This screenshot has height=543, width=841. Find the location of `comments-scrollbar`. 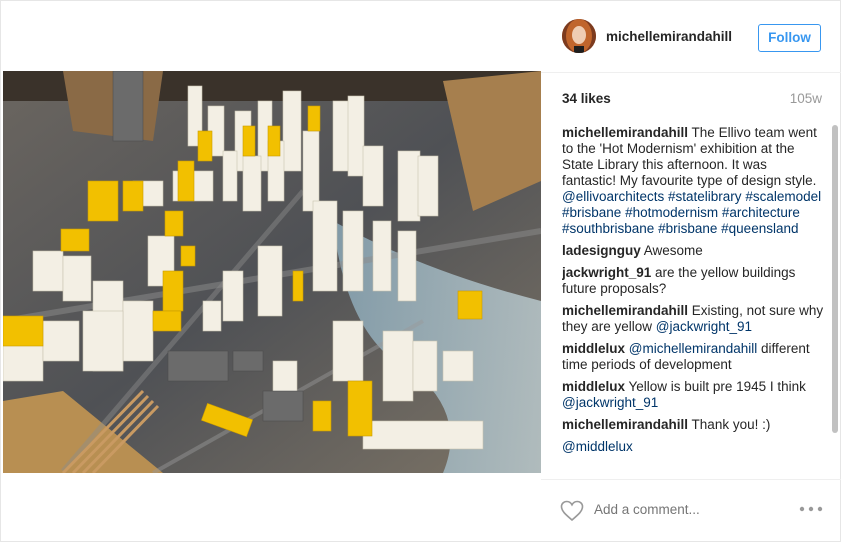

comments-scrollbar is located at coordinates (835, 302).